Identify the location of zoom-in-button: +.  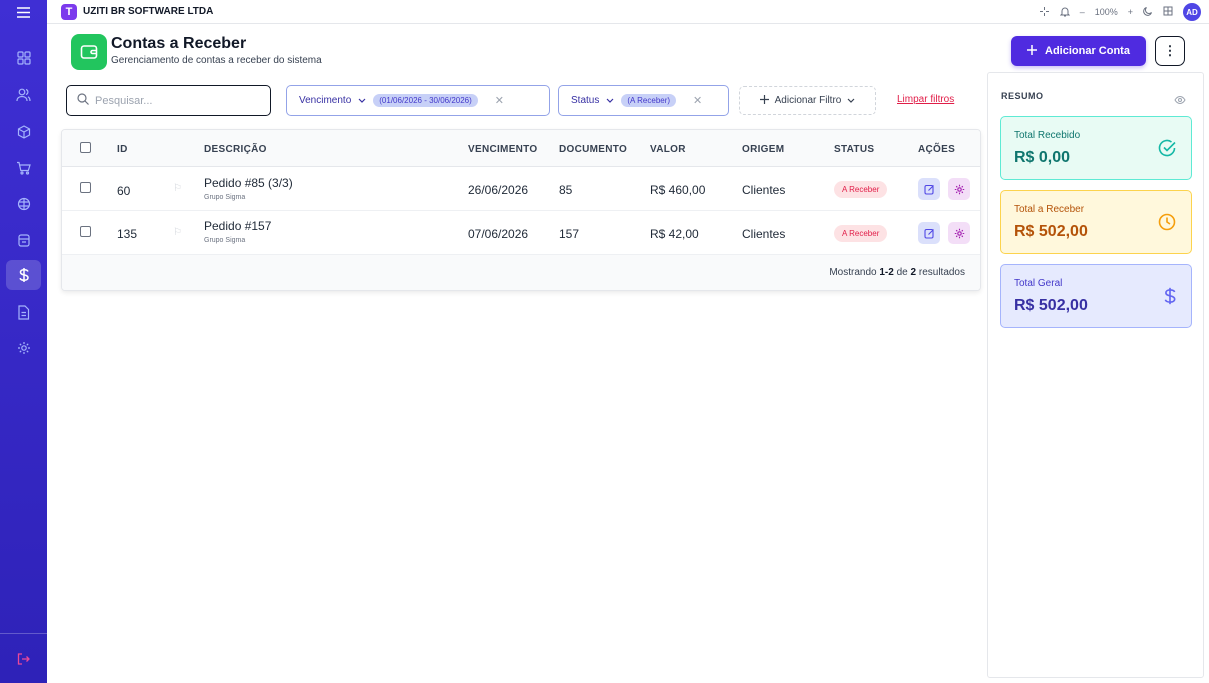
(1130, 12).